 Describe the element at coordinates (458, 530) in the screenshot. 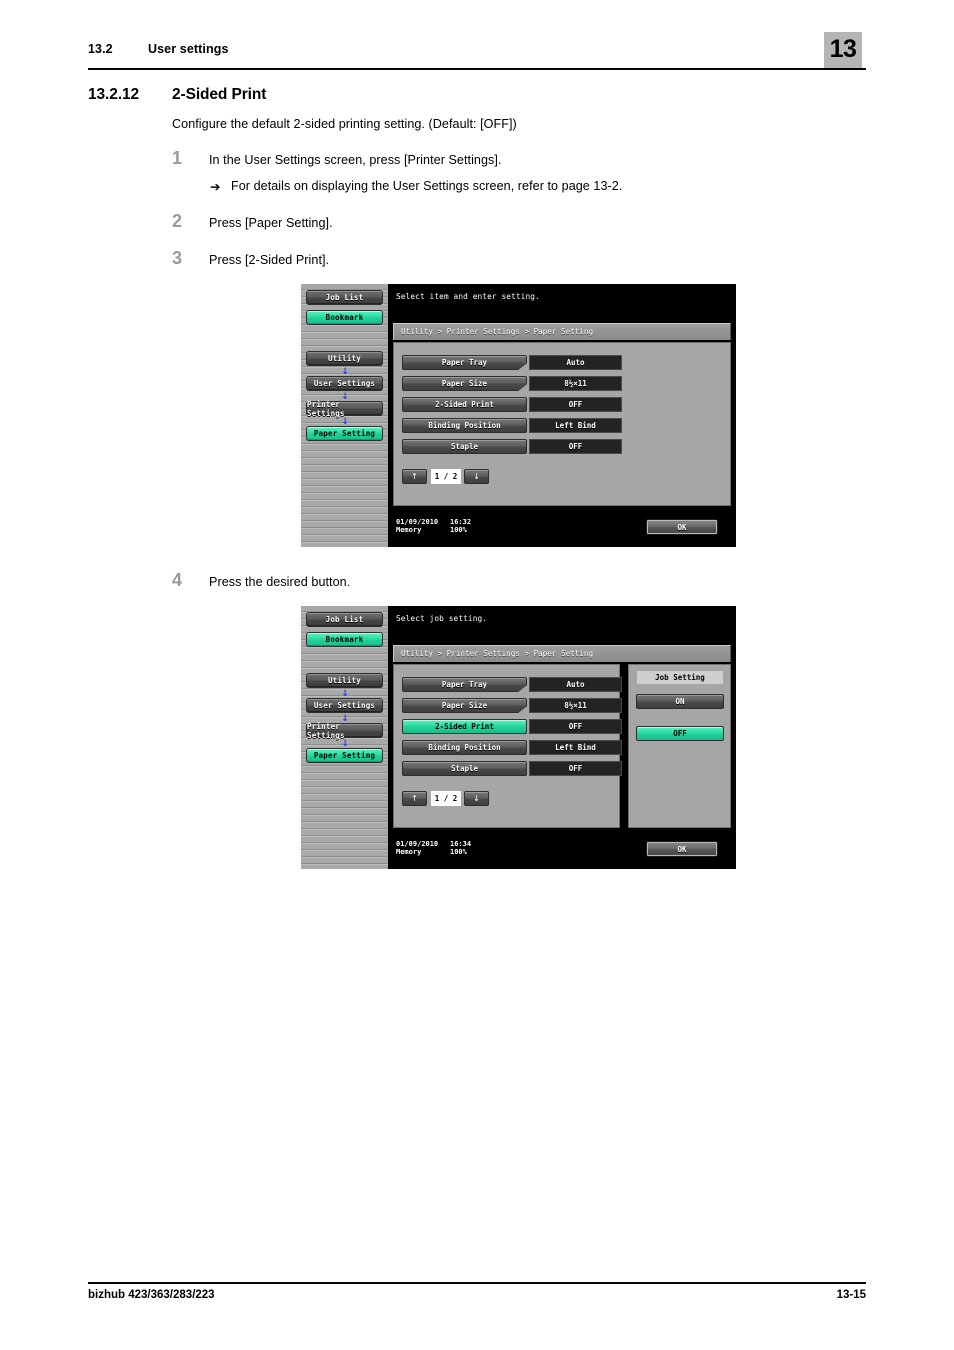

I see `lcd-status-memory-value: 100%` at that location.